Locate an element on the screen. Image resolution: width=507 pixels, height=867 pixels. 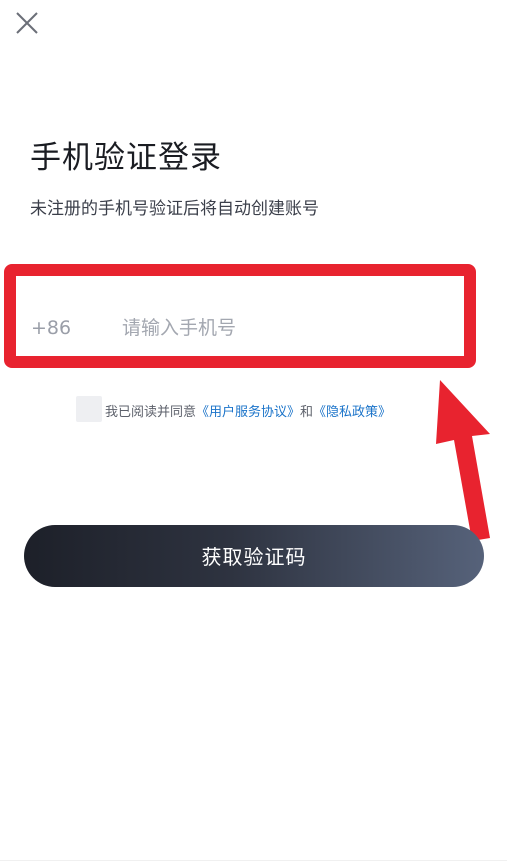
agreement-checkbox is located at coordinates (89, 409).